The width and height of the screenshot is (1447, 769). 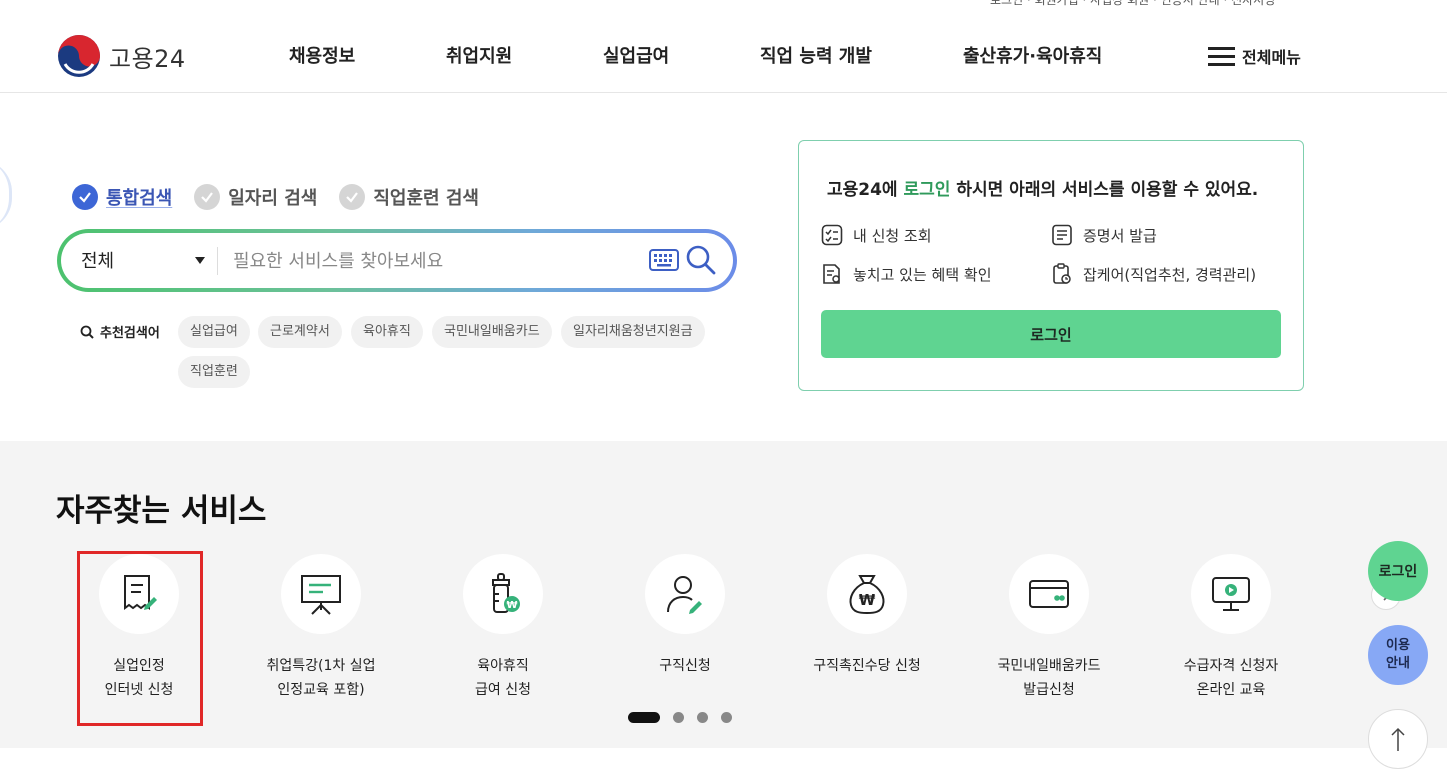 I want to click on tab-job-search: 일자리 검색, so click(x=255, y=197).